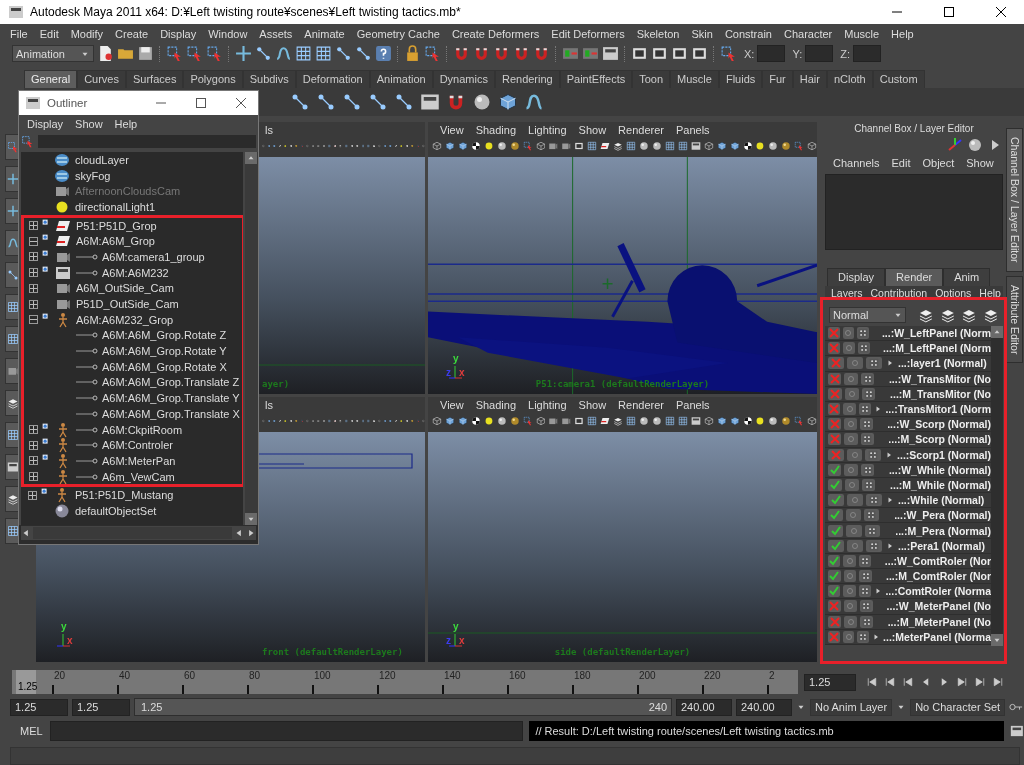  I want to click on menu-item: Layers, so click(847, 293).